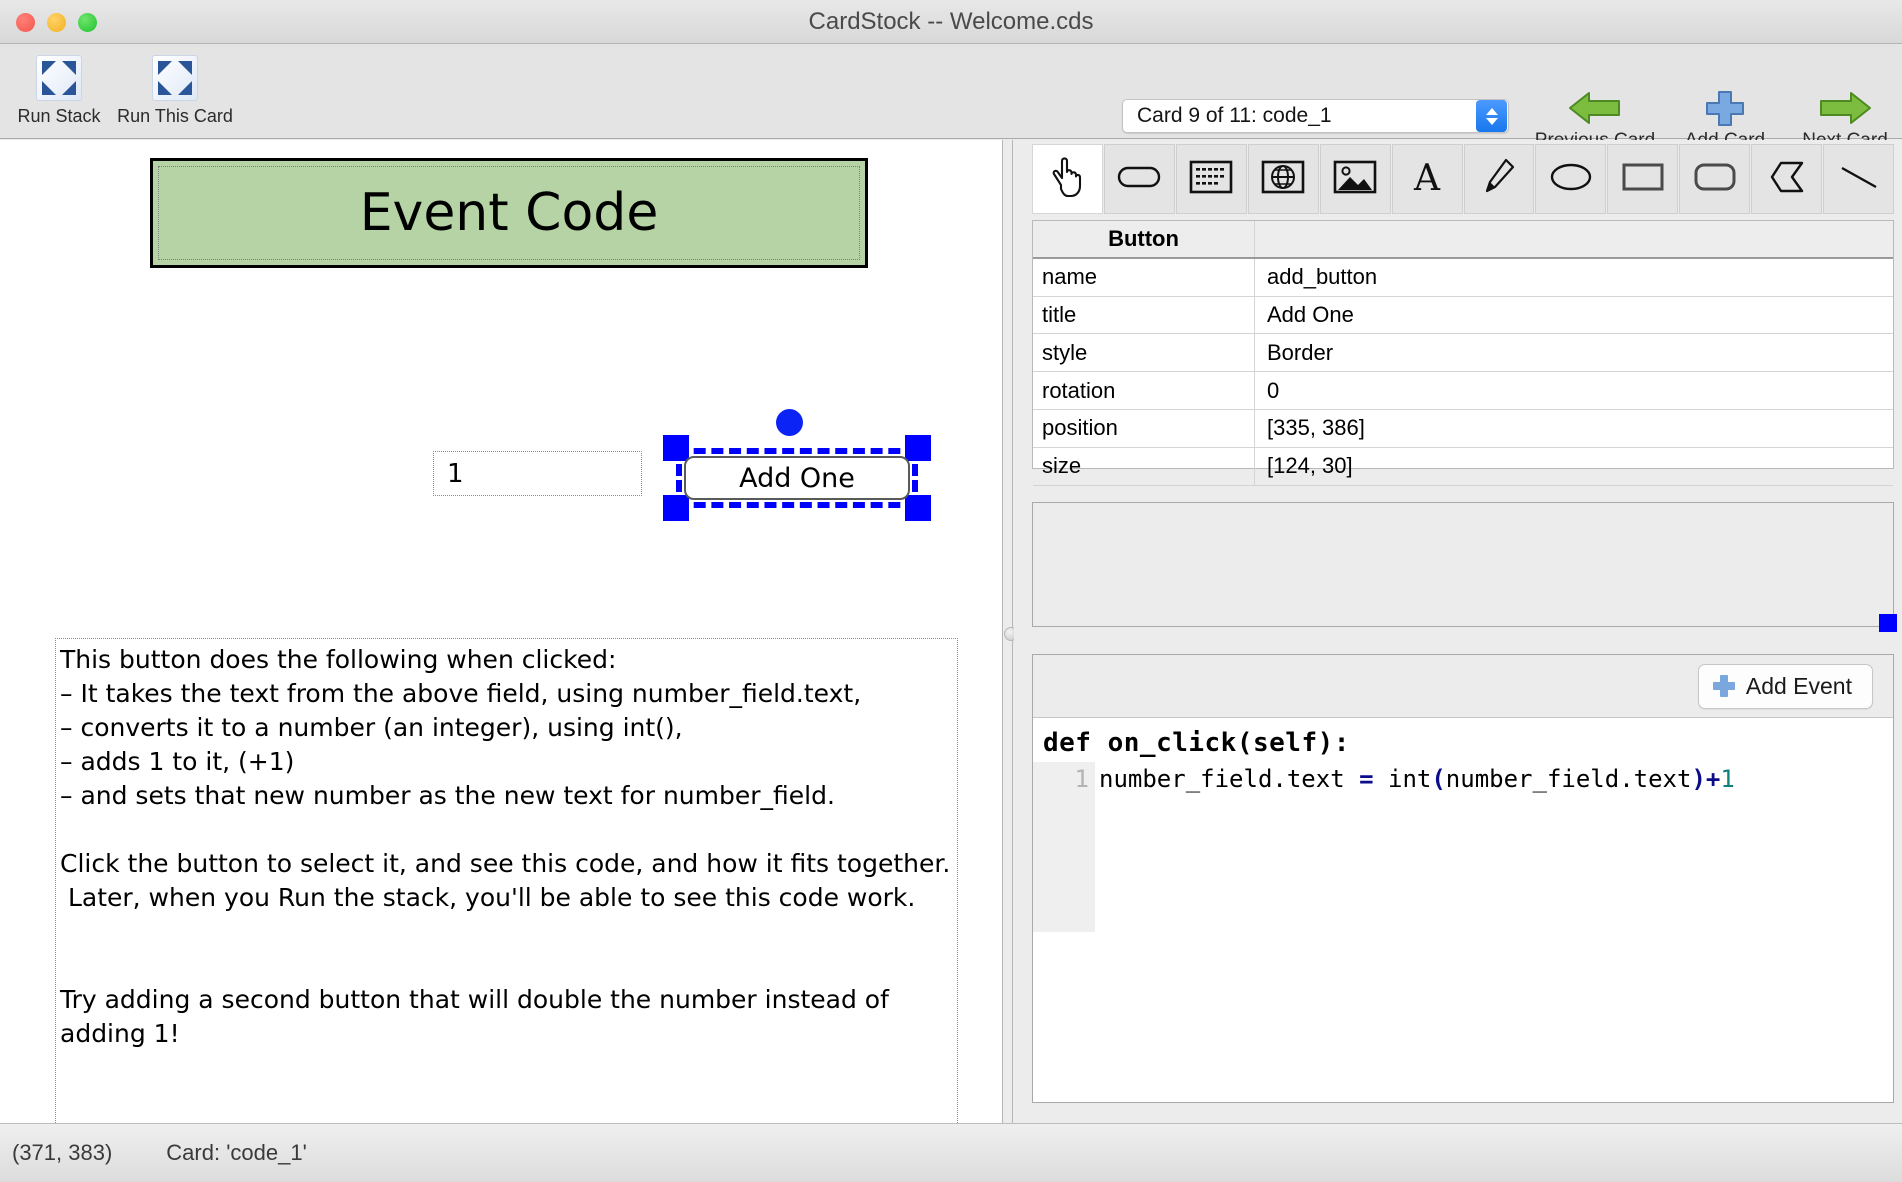 The width and height of the screenshot is (1902, 1182). I want to click on property-row-title: title Add One, so click(1463, 315).